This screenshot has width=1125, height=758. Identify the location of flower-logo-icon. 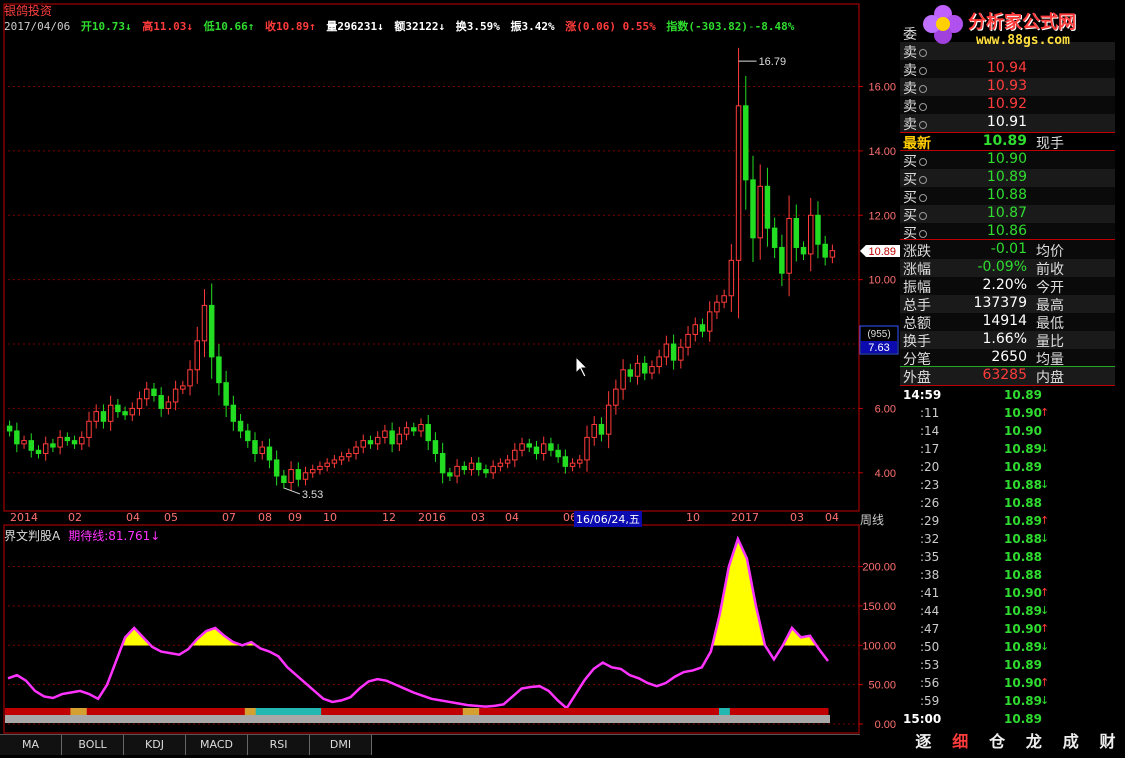
(943, 24).